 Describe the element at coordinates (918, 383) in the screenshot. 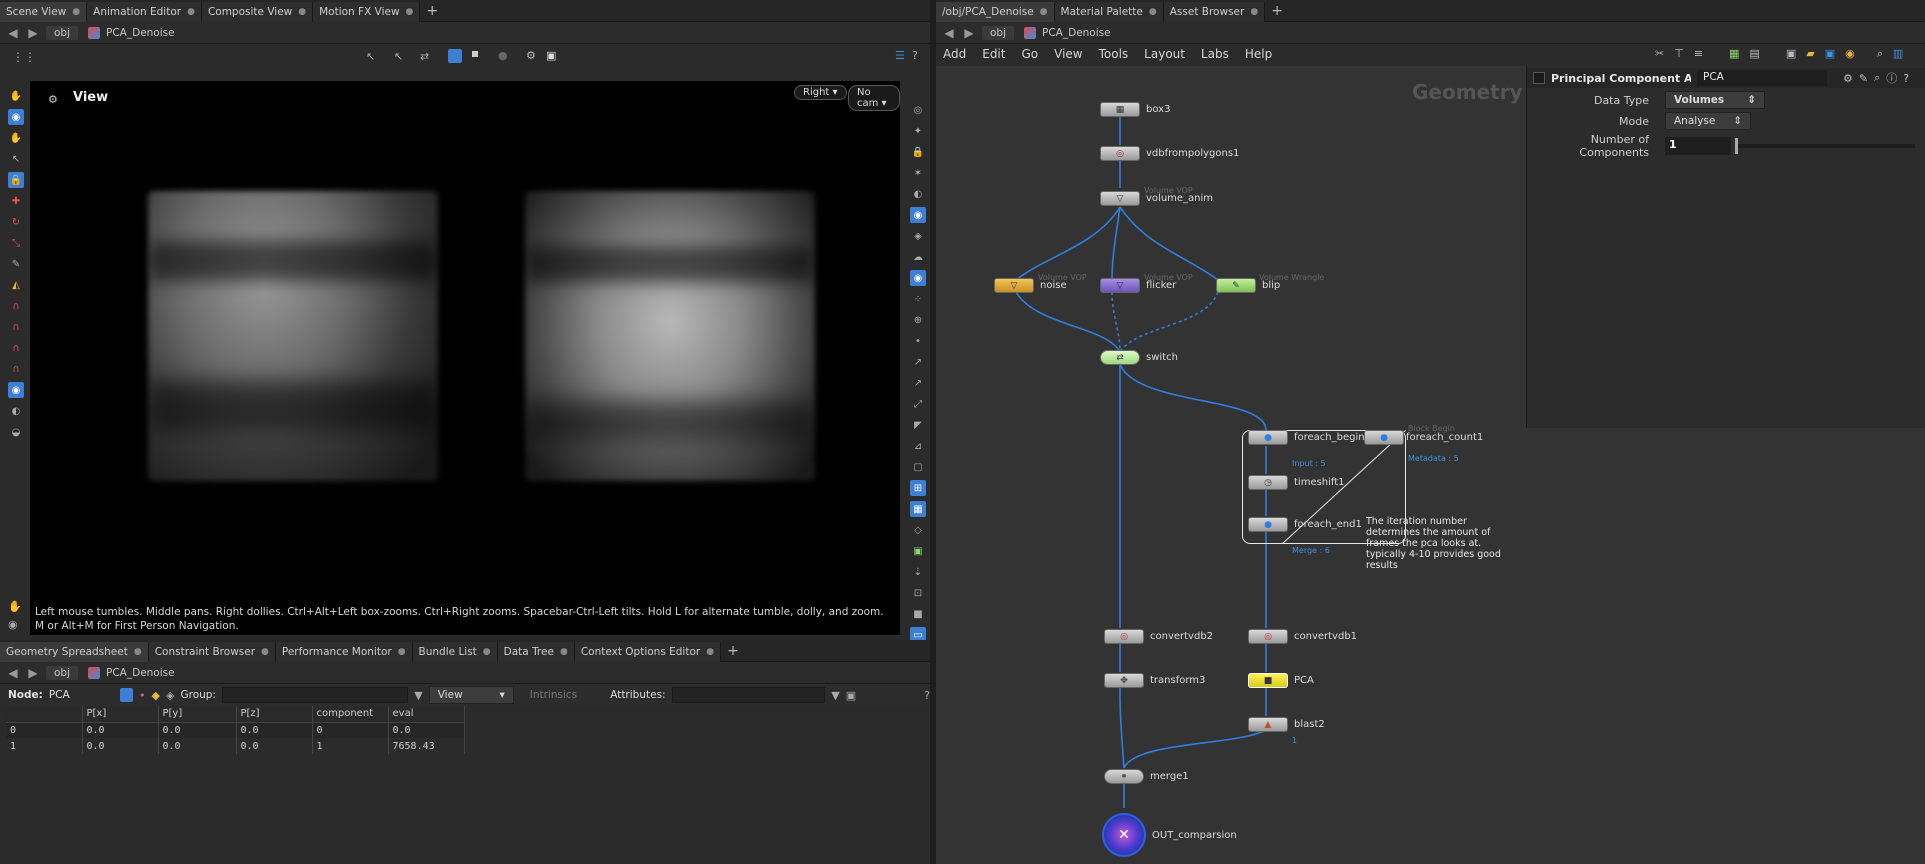

I see `vectors-icon: ↗` at that location.